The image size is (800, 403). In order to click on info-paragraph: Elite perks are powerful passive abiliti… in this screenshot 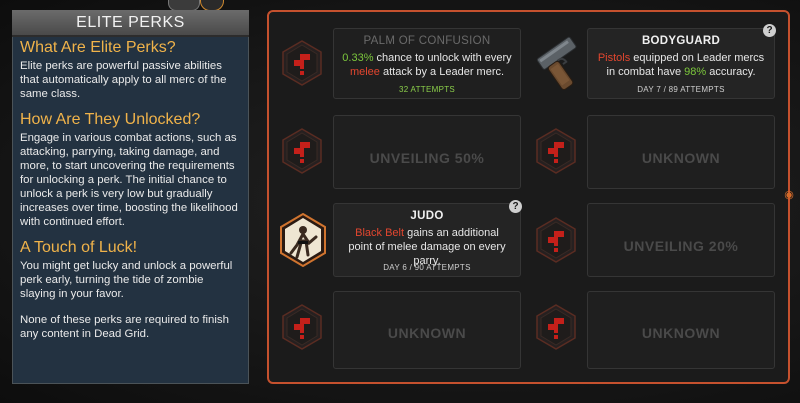, I will do `click(123, 80)`.